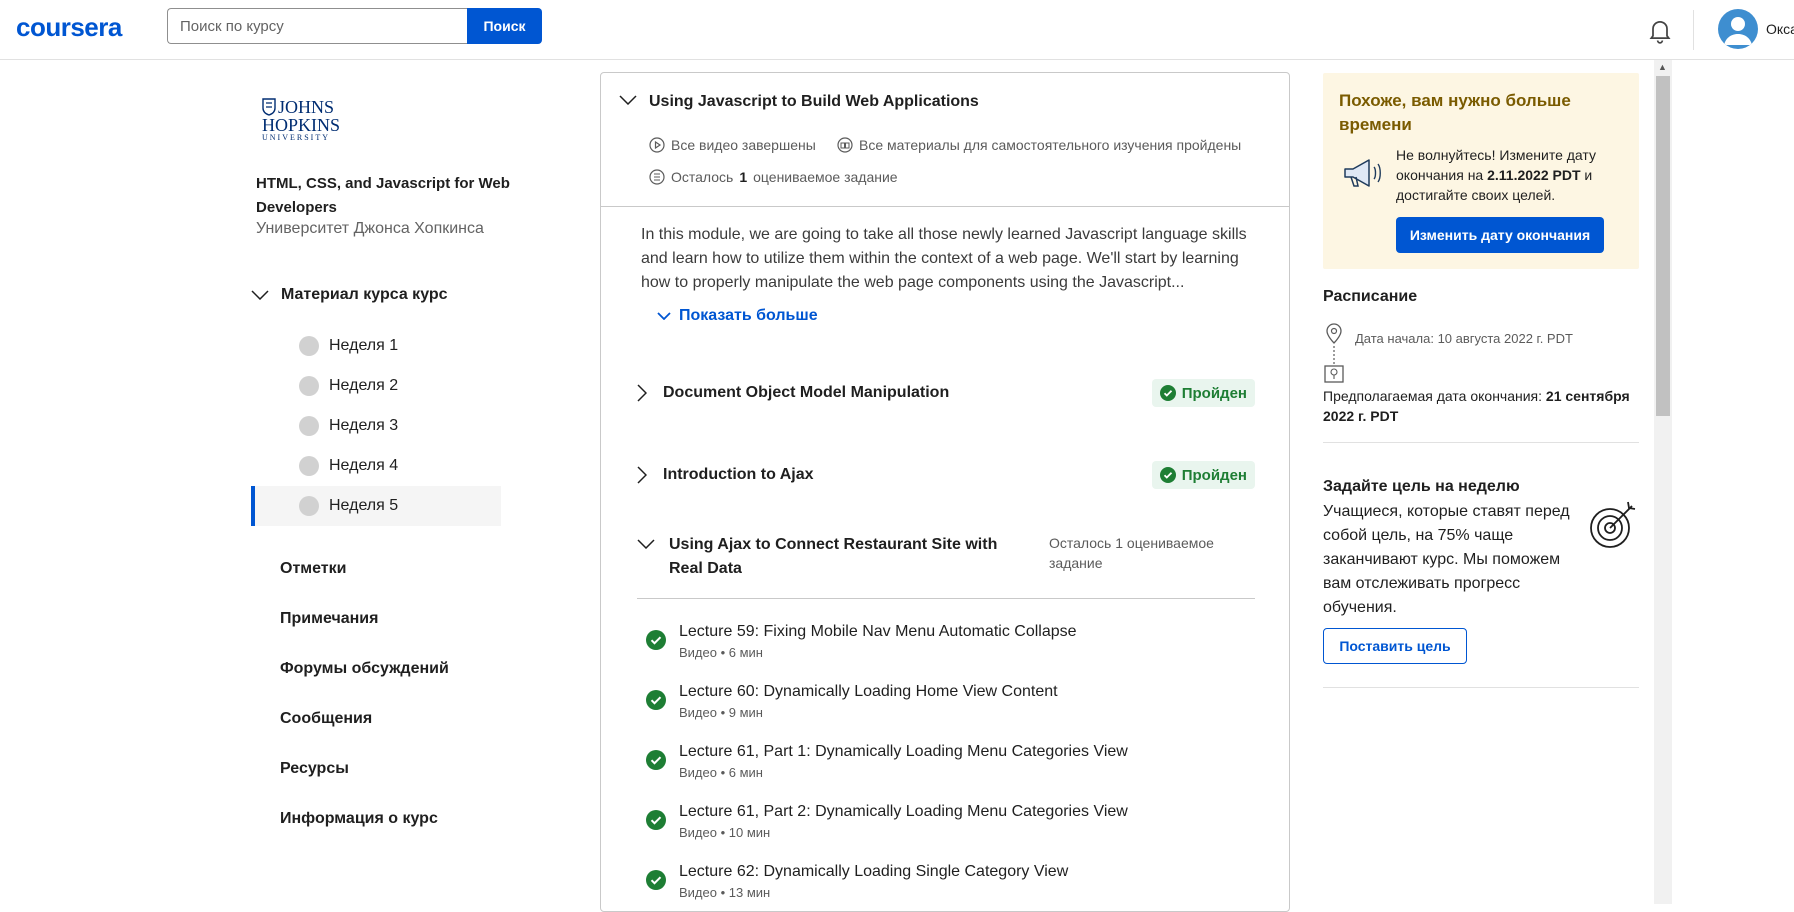 The image size is (1794, 912). I want to click on sidebar-item-week-1: Неделя 1, so click(376, 346).